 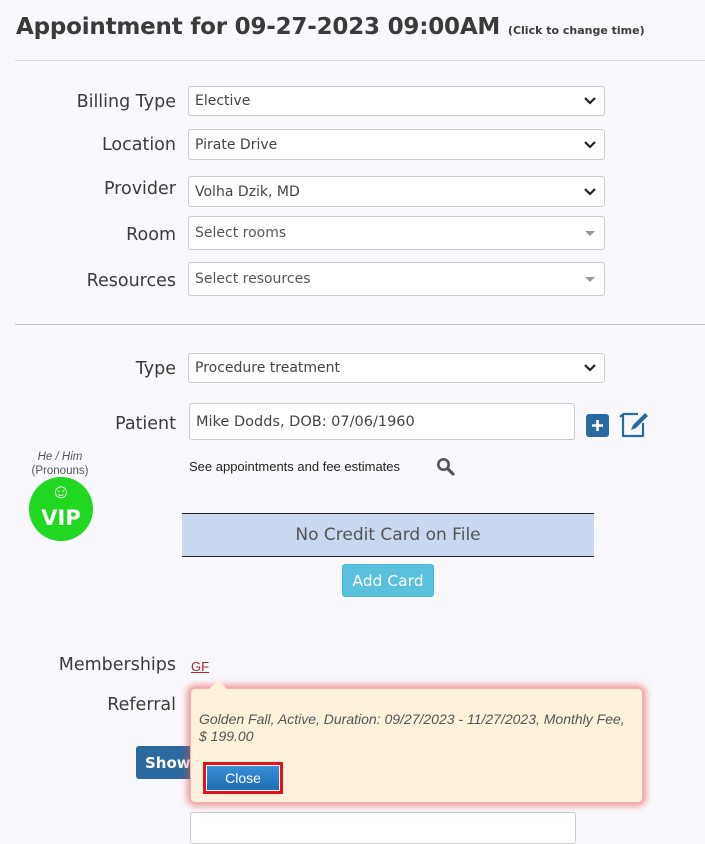 I want to click on see-appointments-text: See appointments and fee estimates, so click(x=295, y=466).